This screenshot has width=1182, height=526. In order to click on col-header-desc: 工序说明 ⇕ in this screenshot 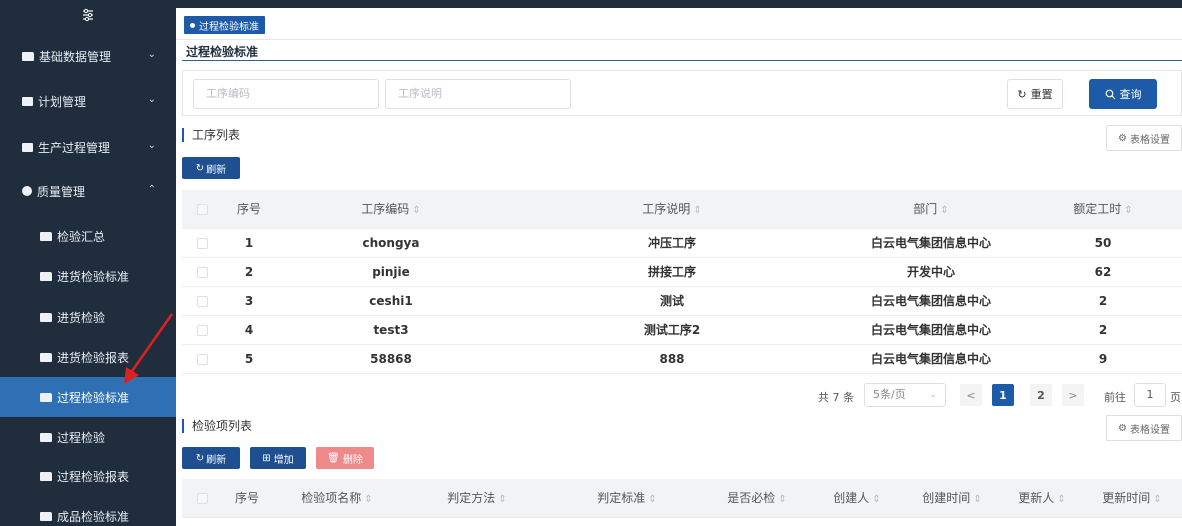, I will do `click(672, 209)`.